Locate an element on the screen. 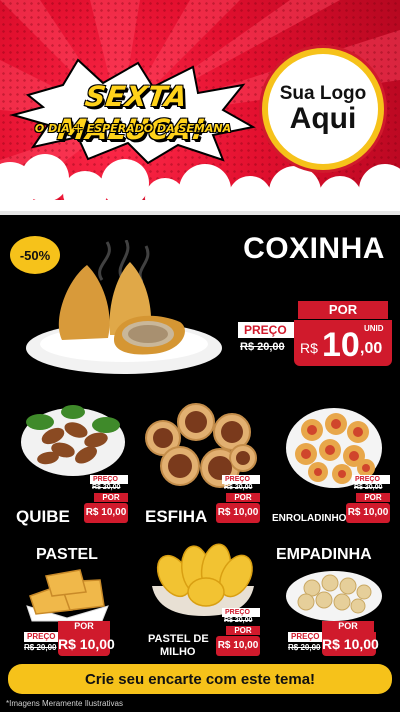 The height and width of the screenshot is (712, 400). featured-por-label: POR is located at coordinates (343, 310).